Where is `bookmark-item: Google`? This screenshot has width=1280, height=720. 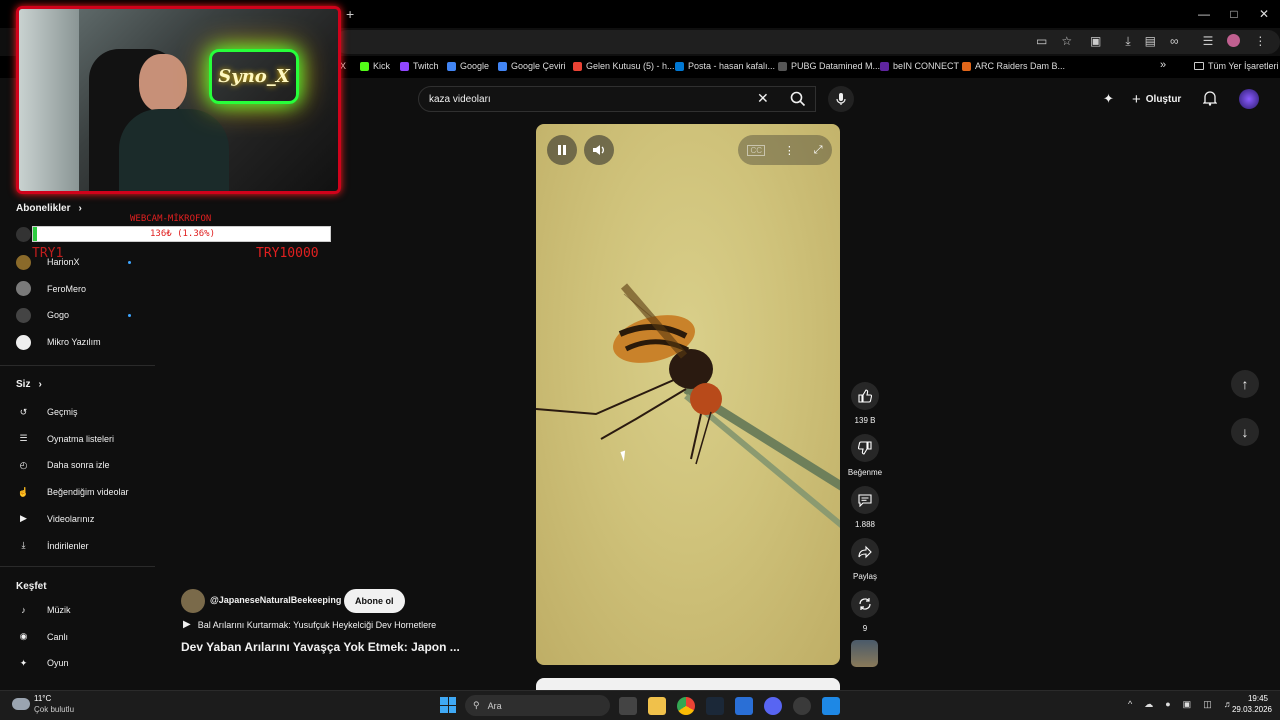 bookmark-item: Google is located at coordinates (468, 66).